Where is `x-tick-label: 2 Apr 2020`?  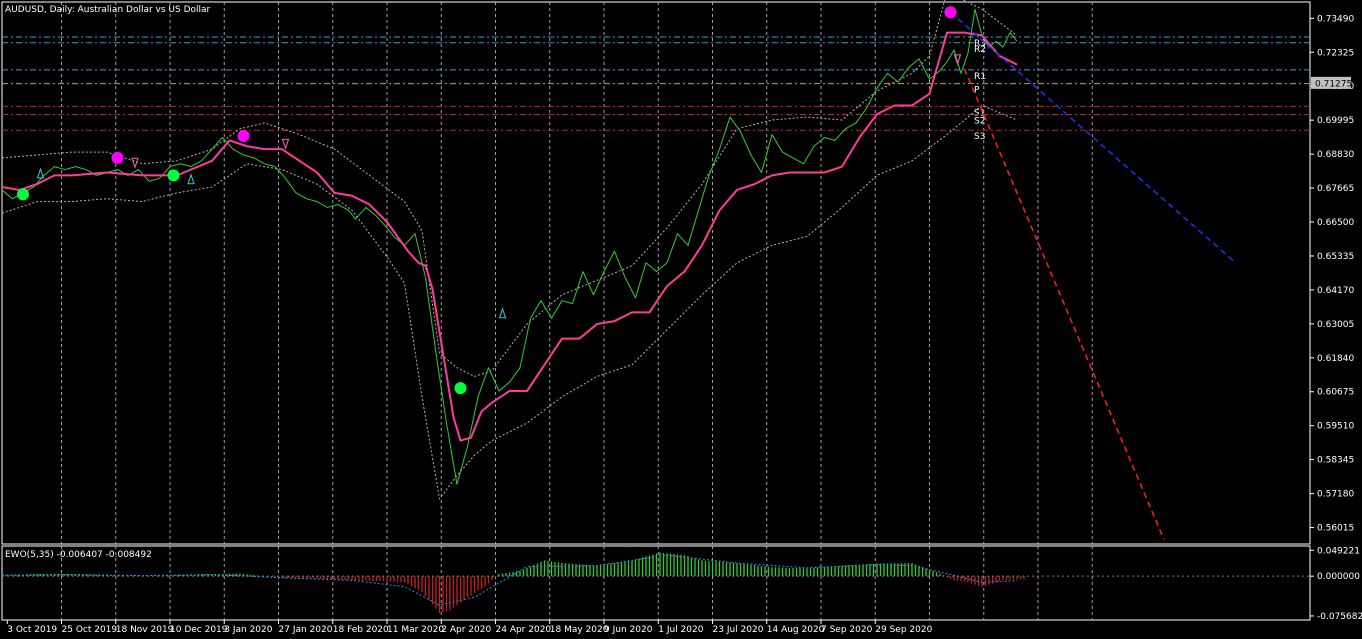
x-tick-label: 2 Apr 2020 is located at coordinates (466, 630).